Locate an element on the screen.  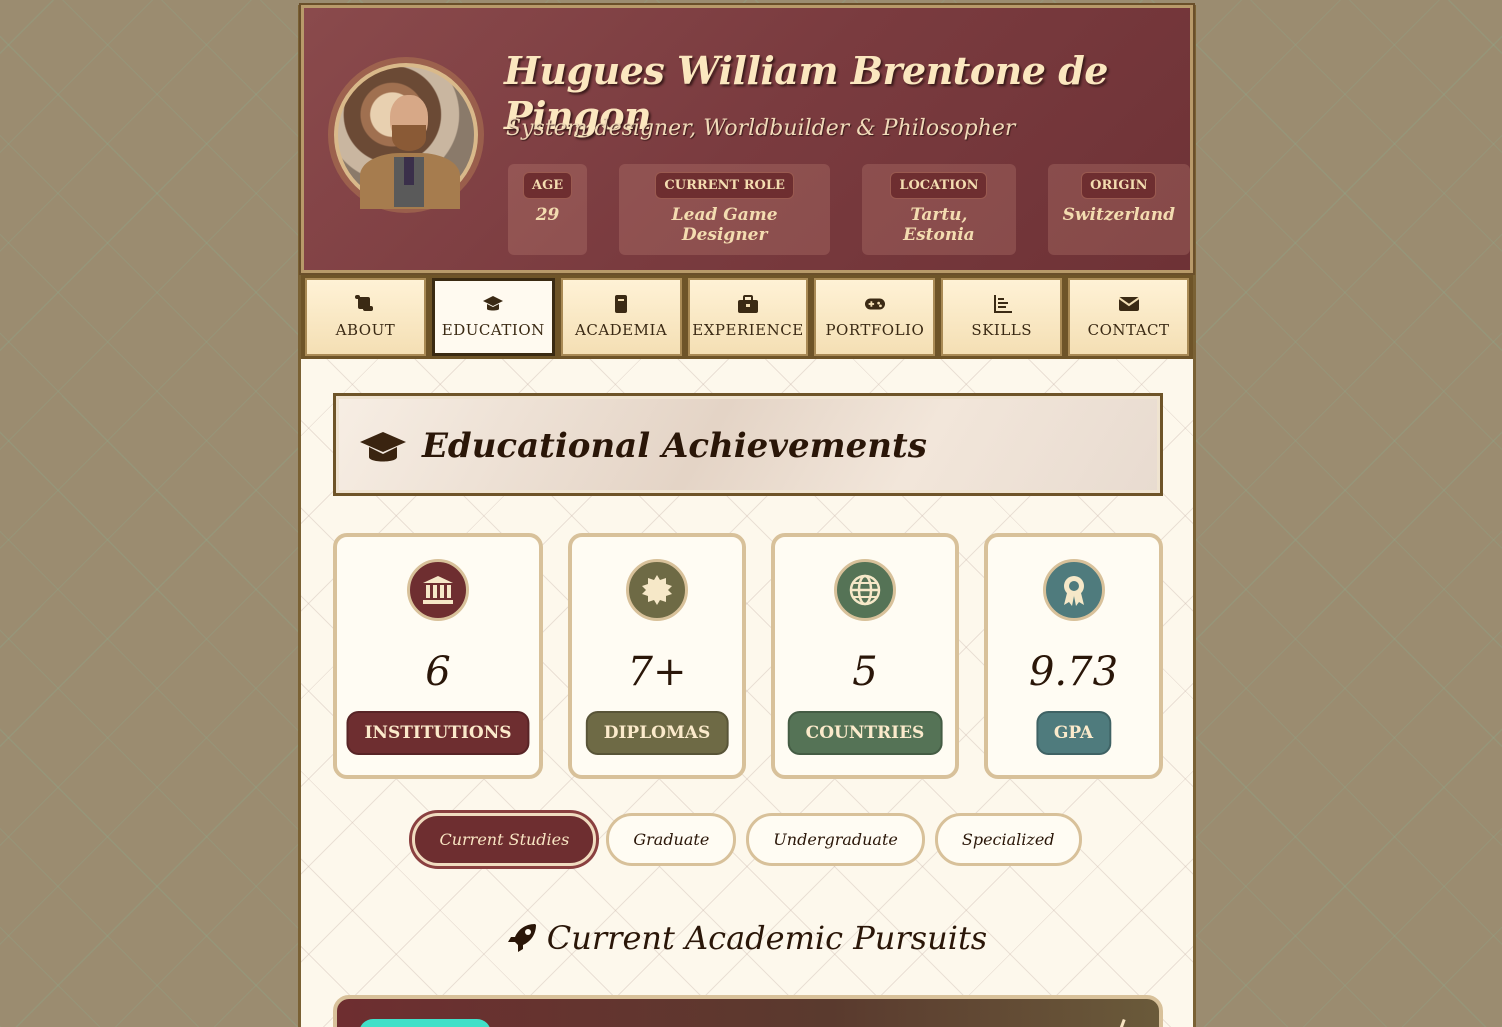
award-icon is located at coordinates (1073, 590).